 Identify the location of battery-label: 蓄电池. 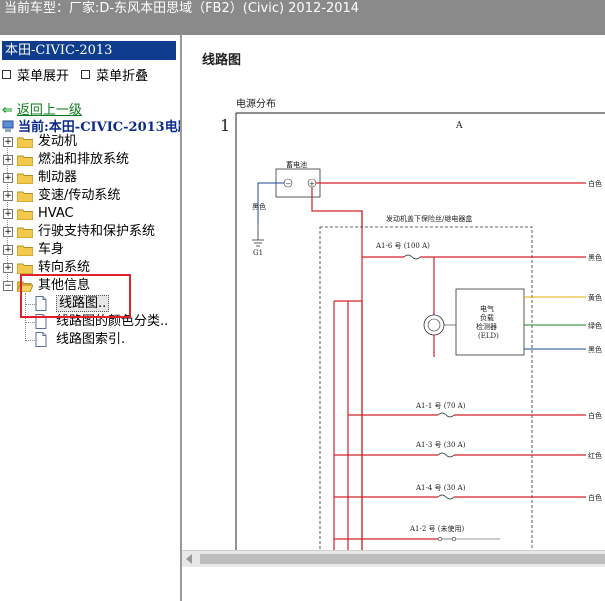
(296, 164).